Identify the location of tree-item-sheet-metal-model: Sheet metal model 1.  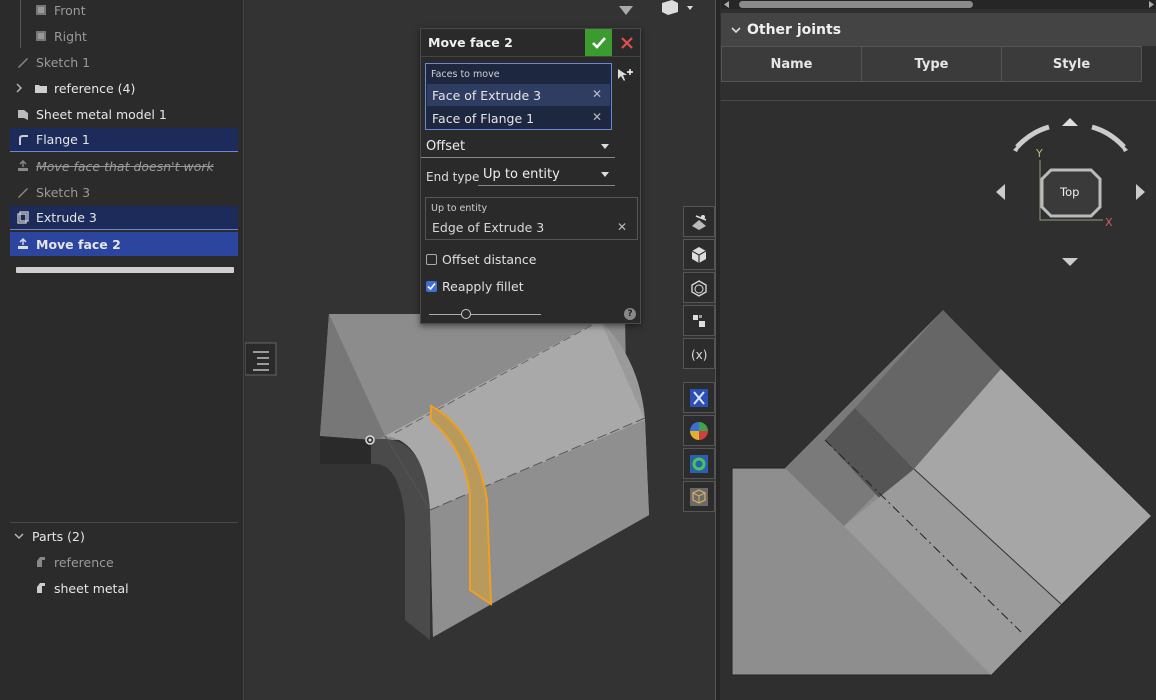
(124, 114).